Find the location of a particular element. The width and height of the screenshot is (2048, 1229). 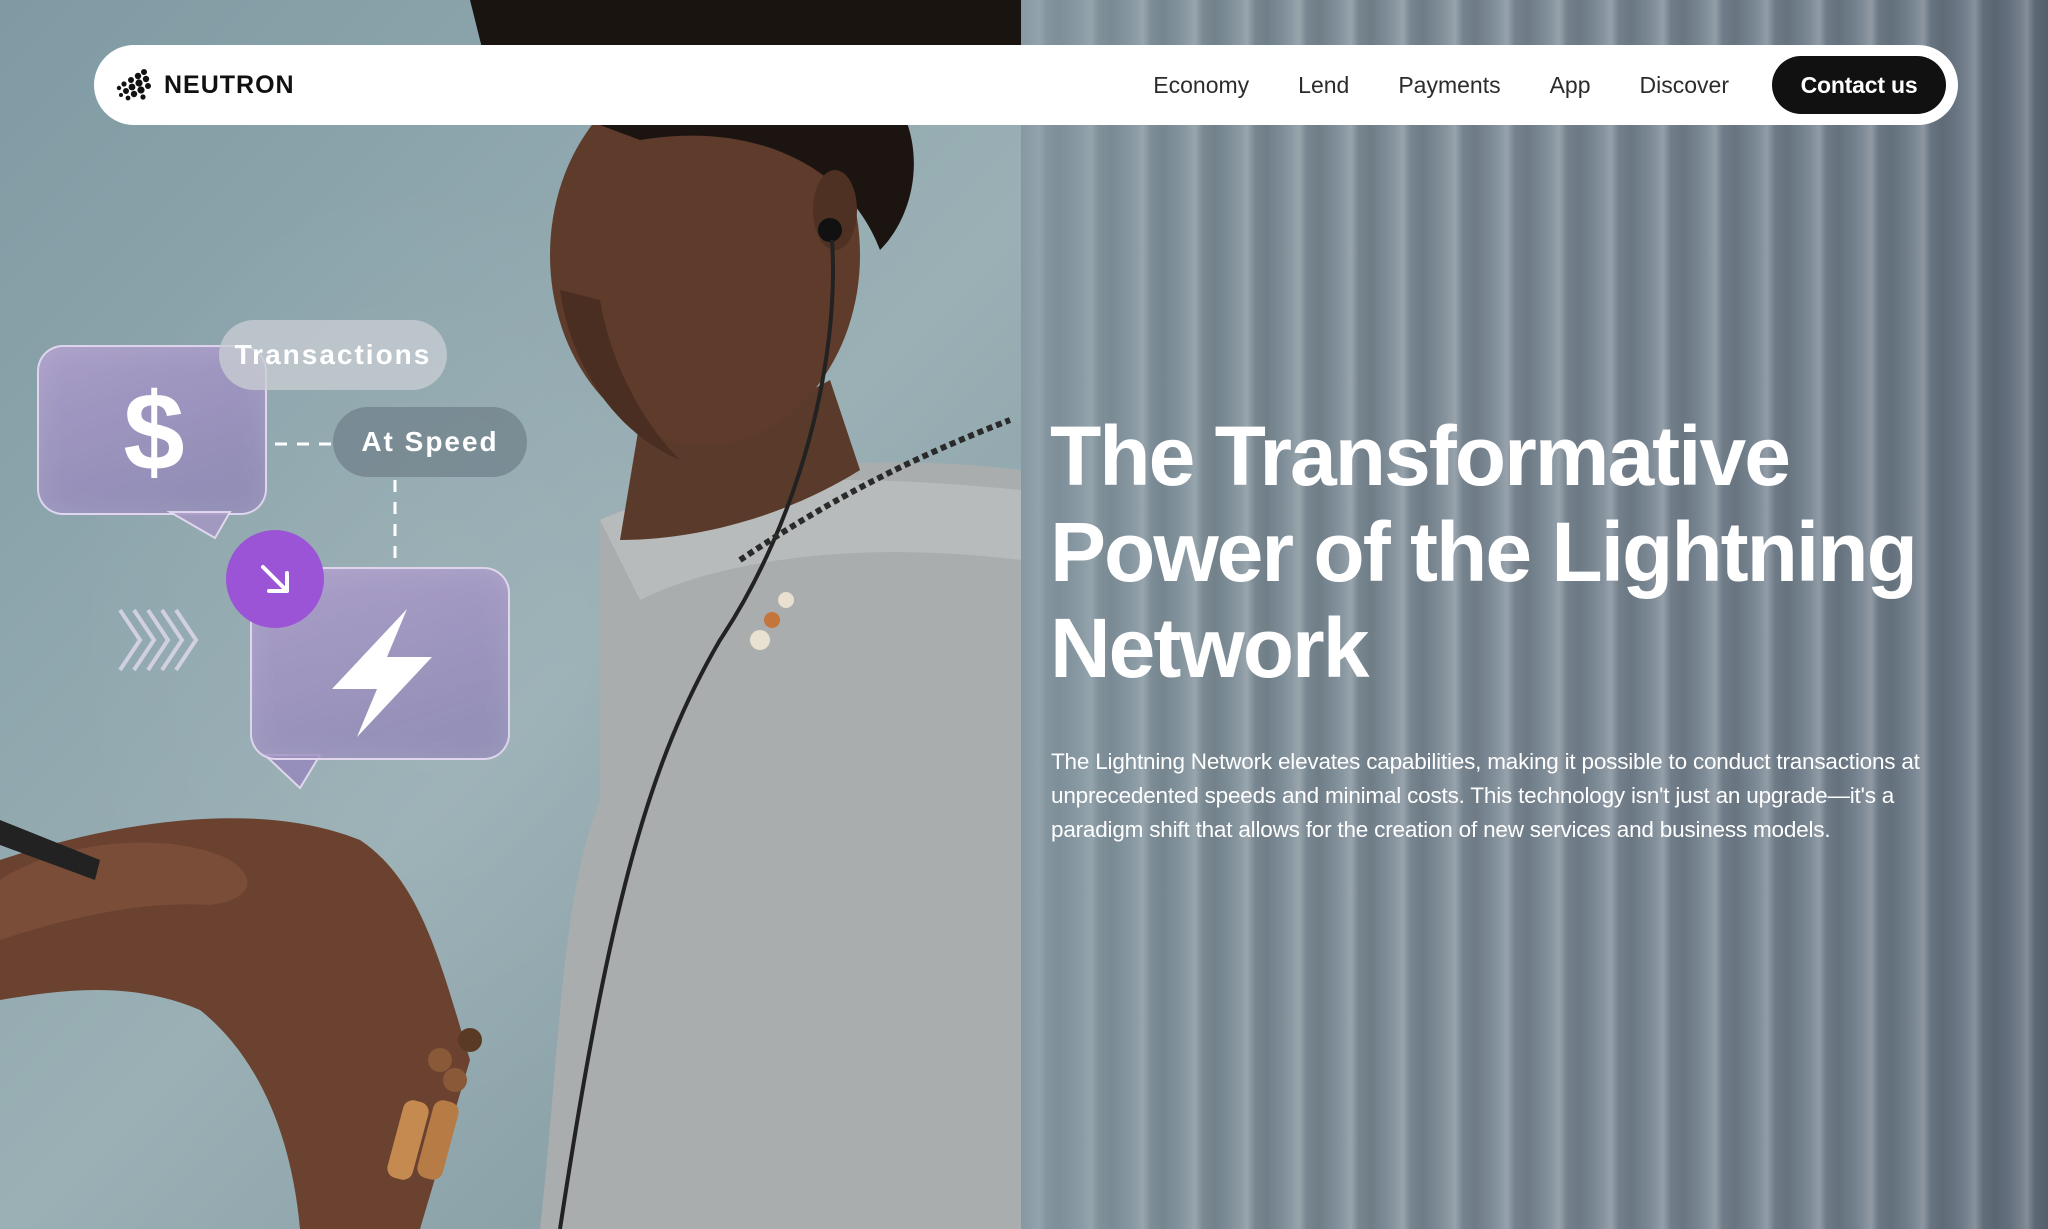

nav-link-lend: Lend is located at coordinates (1323, 85).